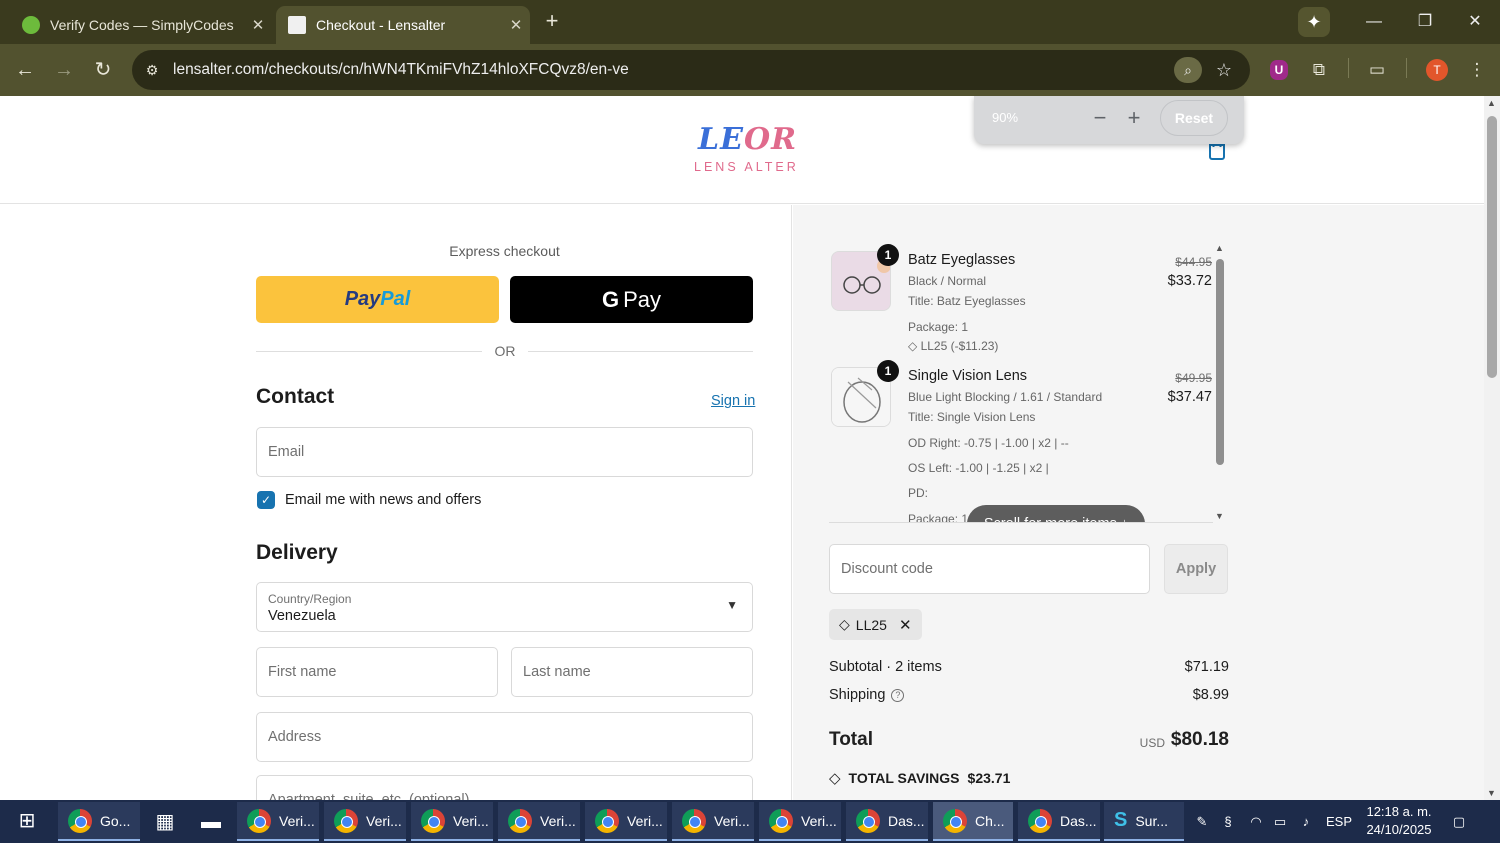  Describe the element at coordinates (369, 500) in the screenshot. I see `newsletter-checkbox-row: ✓ Email me with news and offers` at that location.